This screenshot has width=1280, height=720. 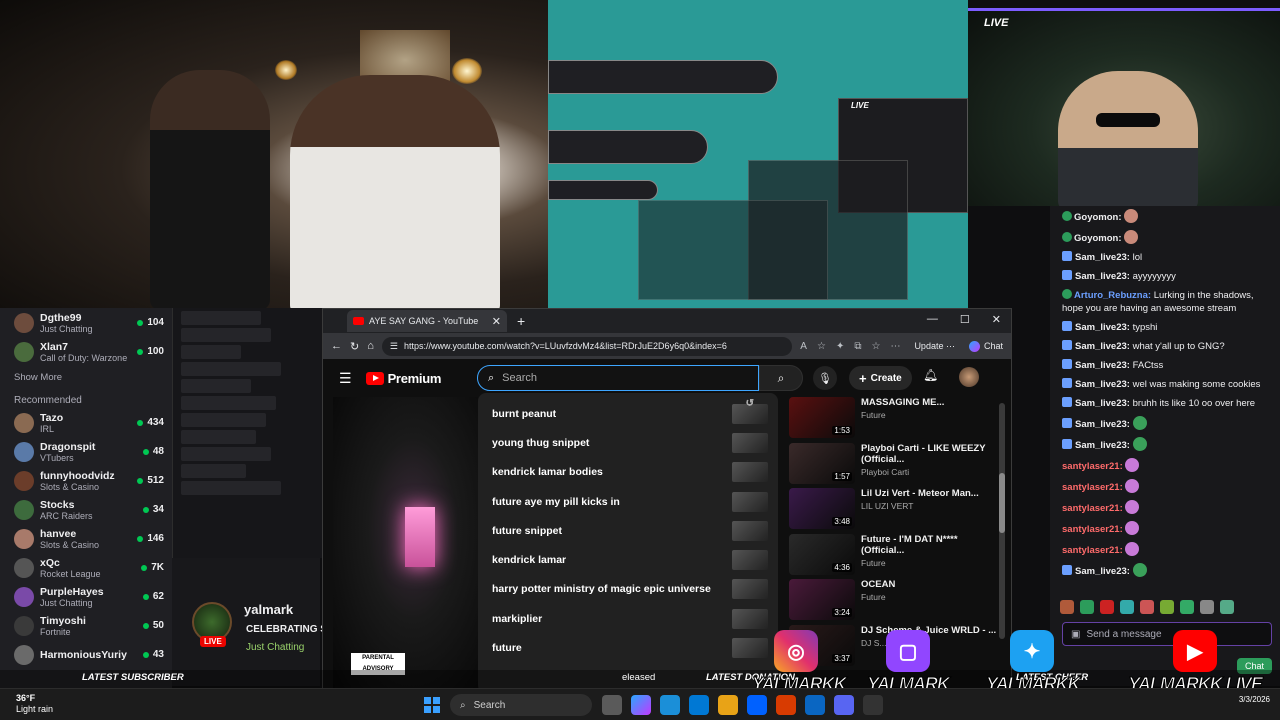 What do you see at coordinates (1254, 699) in the screenshot?
I see `clock: 3/3/2026` at bounding box center [1254, 699].